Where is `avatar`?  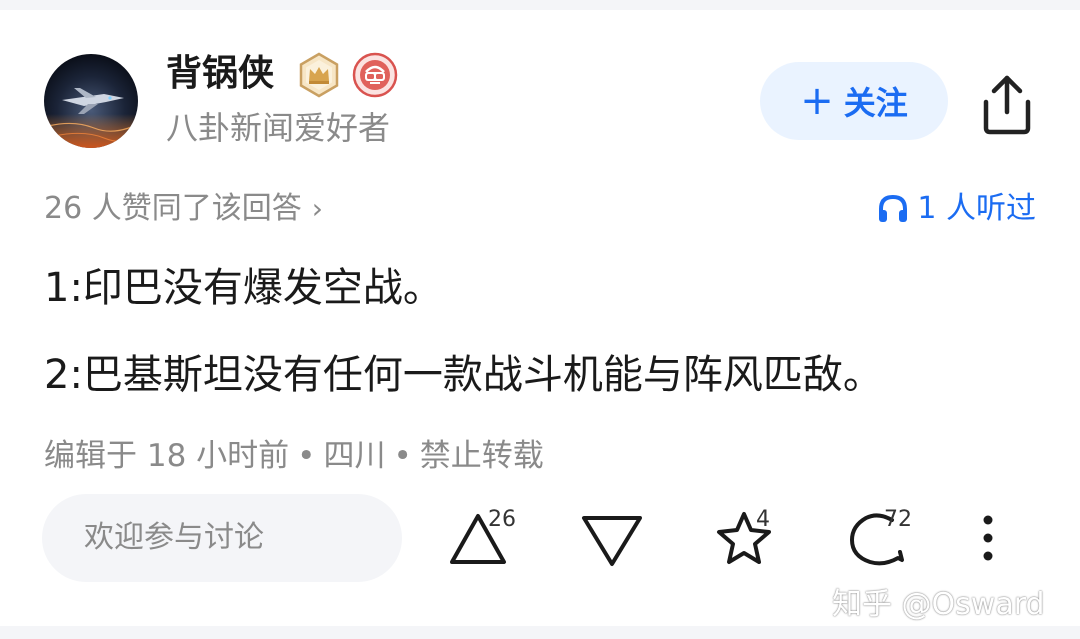 avatar is located at coordinates (91, 101).